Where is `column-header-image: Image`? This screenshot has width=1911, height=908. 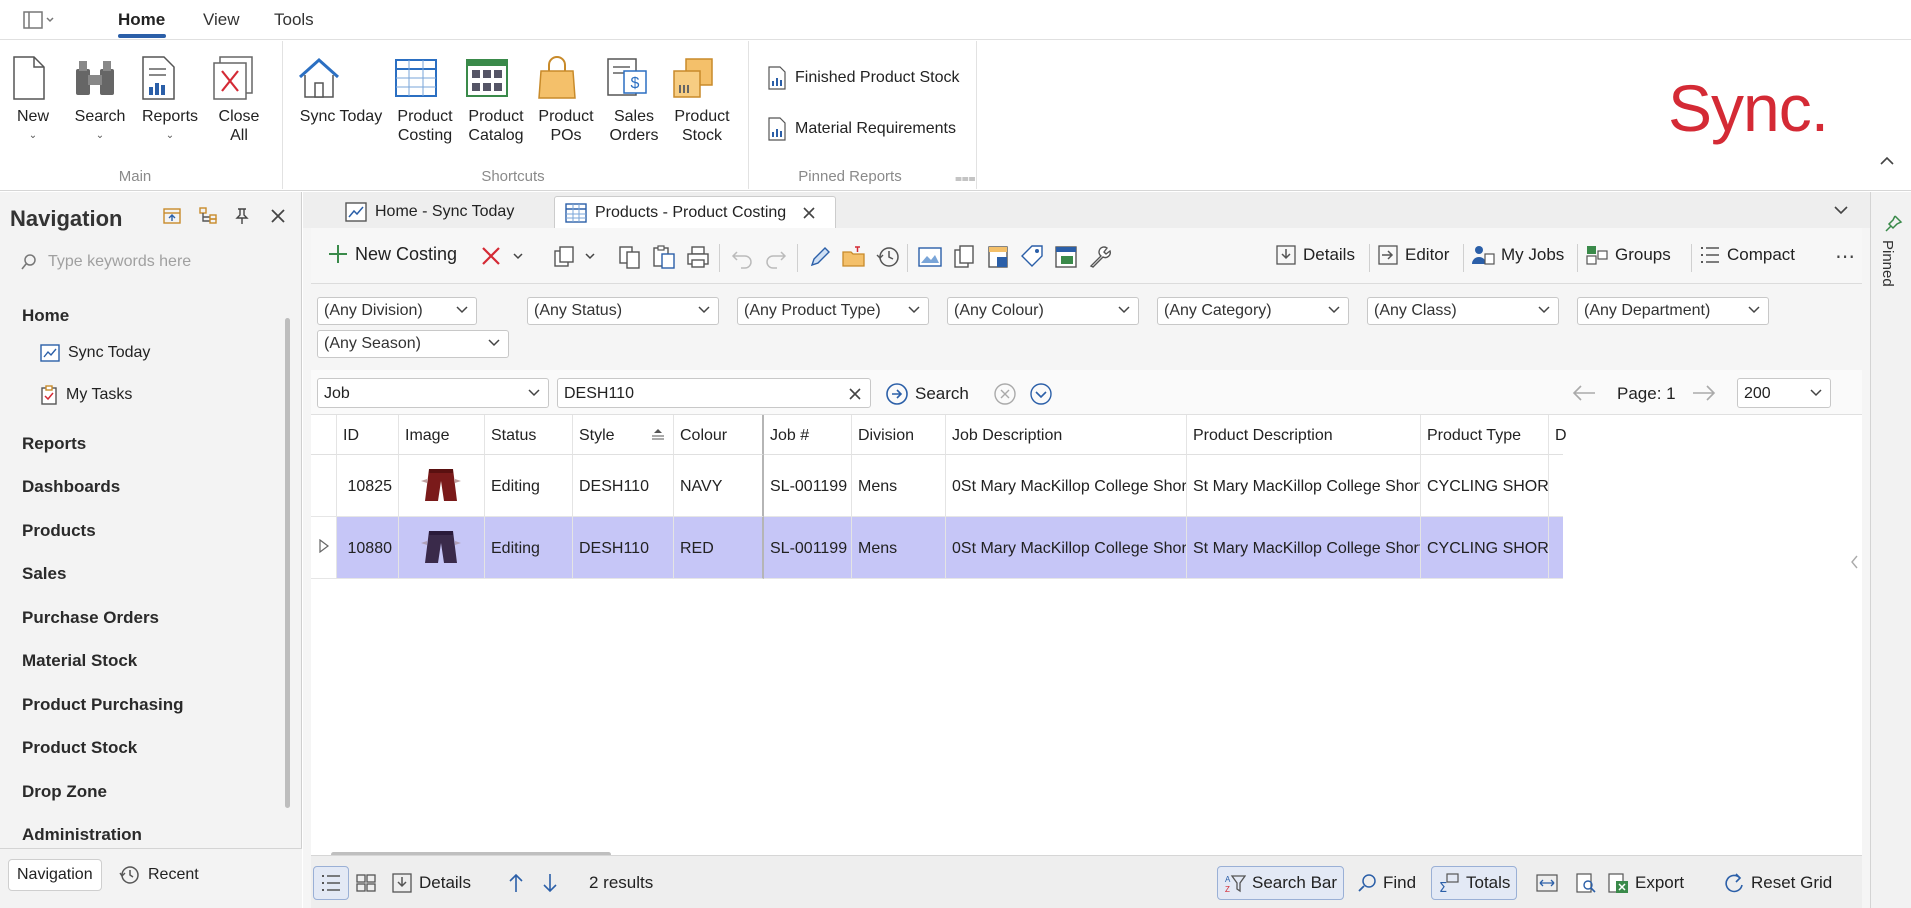 column-header-image: Image is located at coordinates (442, 435).